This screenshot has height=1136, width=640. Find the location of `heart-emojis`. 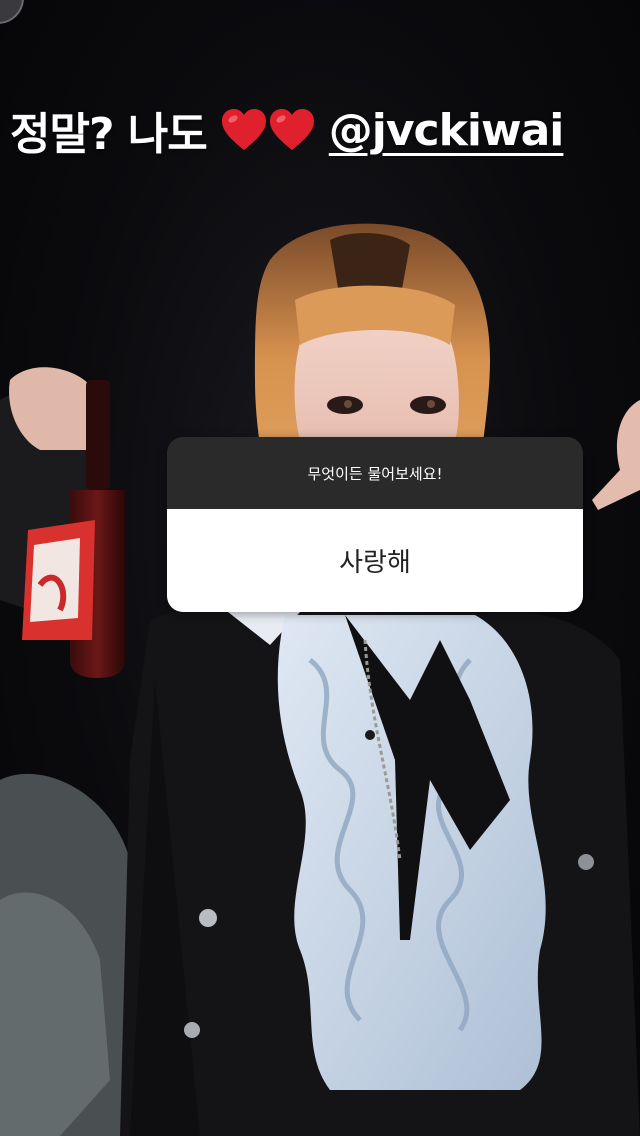

heart-emojis is located at coordinates (268, 130).